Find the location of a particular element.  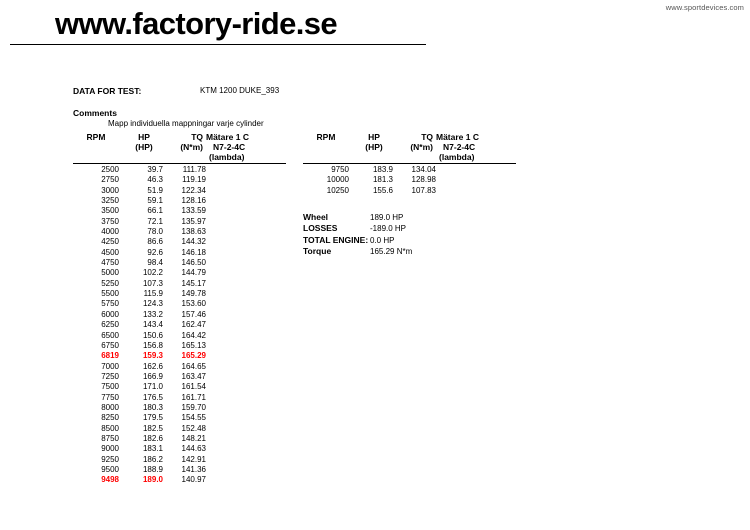

cell-rpm: 9500 is located at coordinates (110, 469).